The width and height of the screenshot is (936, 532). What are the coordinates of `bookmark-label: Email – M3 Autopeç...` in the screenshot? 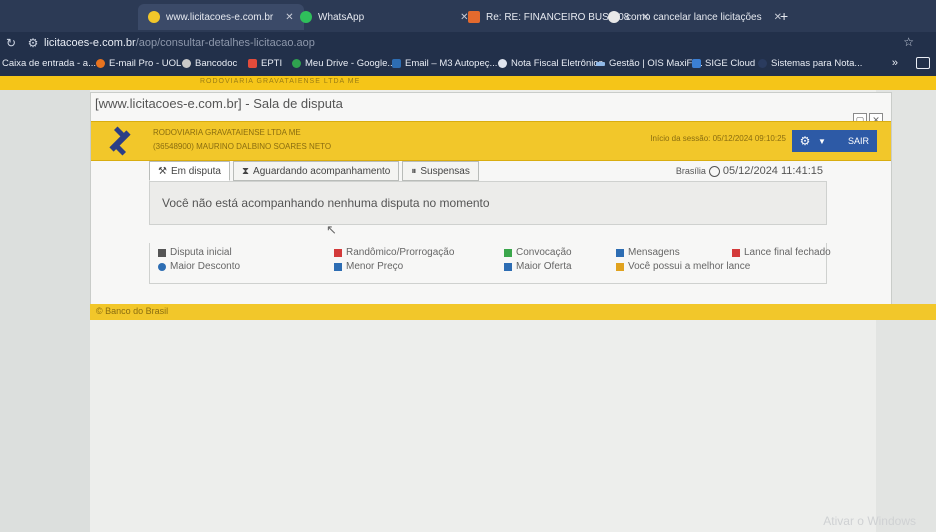 It's located at (451, 63).